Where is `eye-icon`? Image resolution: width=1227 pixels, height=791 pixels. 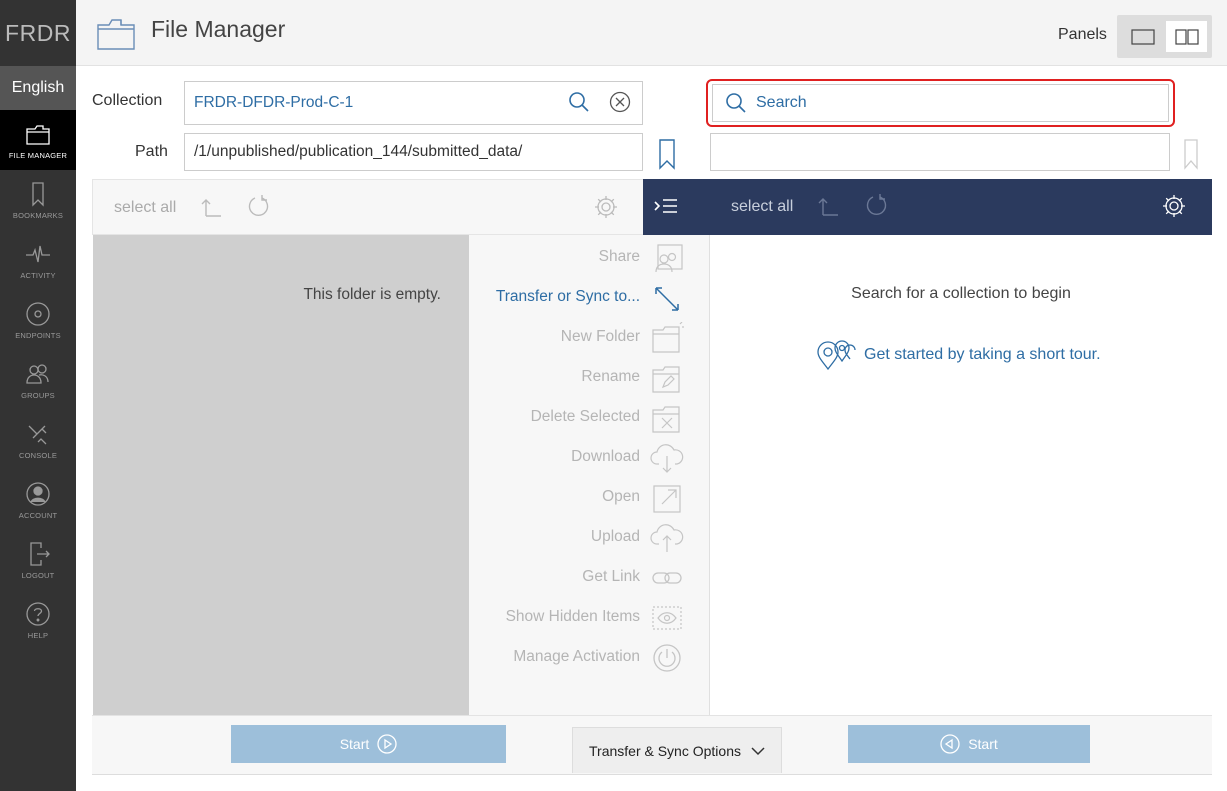 eye-icon is located at coordinates (667, 618).